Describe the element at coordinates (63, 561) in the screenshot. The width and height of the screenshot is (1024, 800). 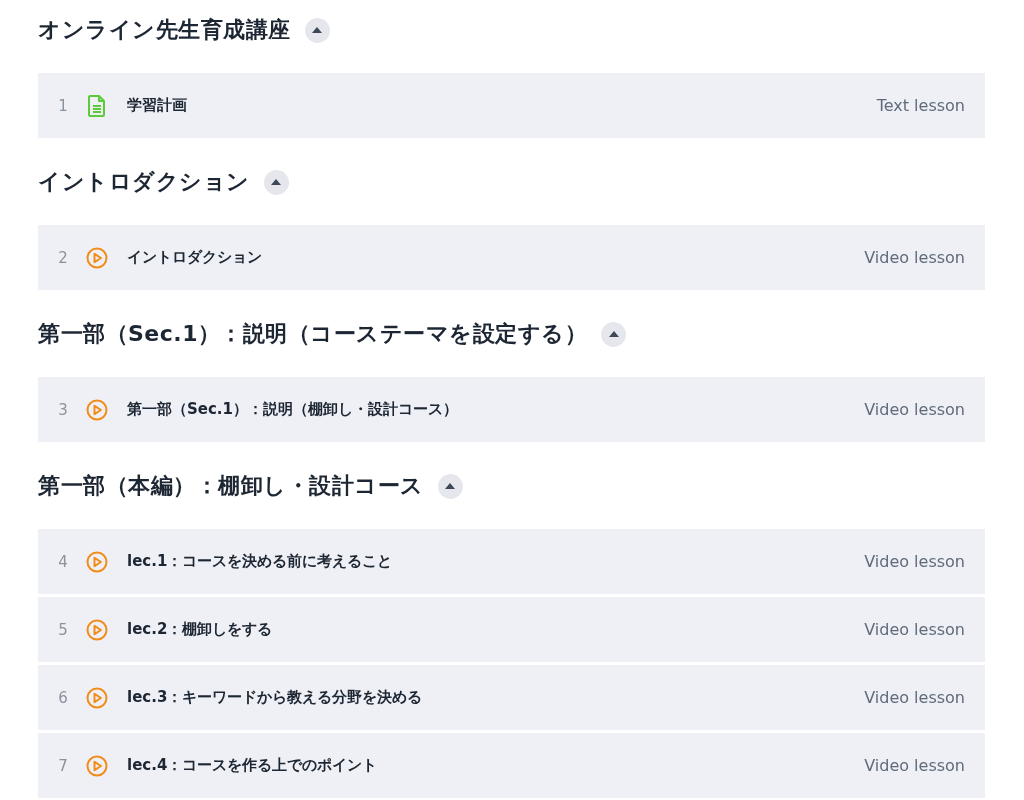
I see `lesson-number: 4` at that location.